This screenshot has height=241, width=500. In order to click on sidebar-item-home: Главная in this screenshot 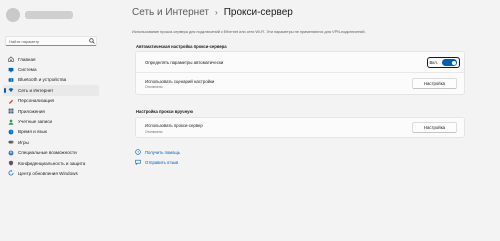, I will do `click(51, 59)`.